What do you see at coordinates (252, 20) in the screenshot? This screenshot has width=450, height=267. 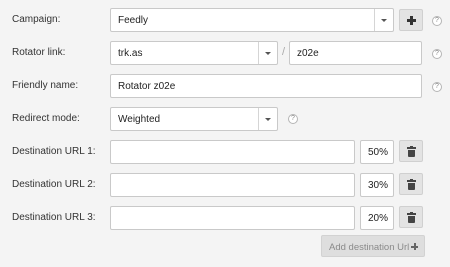 I see `campaign-select: Feedly` at bounding box center [252, 20].